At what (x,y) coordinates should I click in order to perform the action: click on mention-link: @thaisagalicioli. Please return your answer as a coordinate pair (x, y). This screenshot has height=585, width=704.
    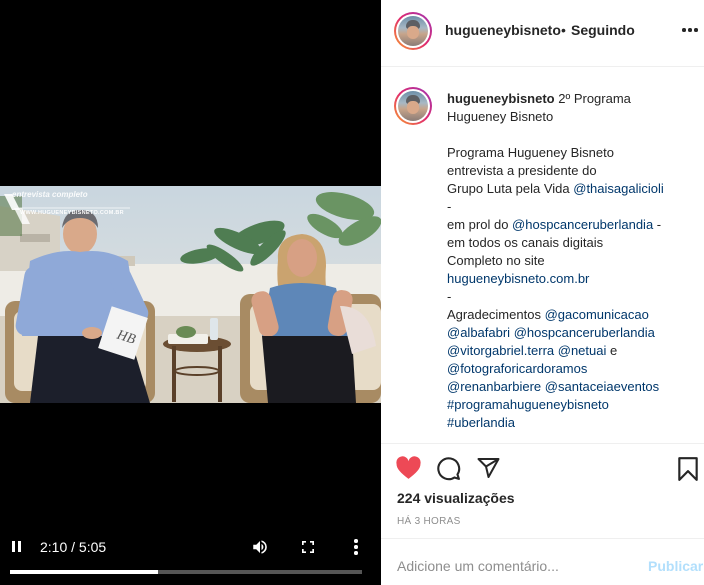
    Looking at the image, I should click on (618, 188).